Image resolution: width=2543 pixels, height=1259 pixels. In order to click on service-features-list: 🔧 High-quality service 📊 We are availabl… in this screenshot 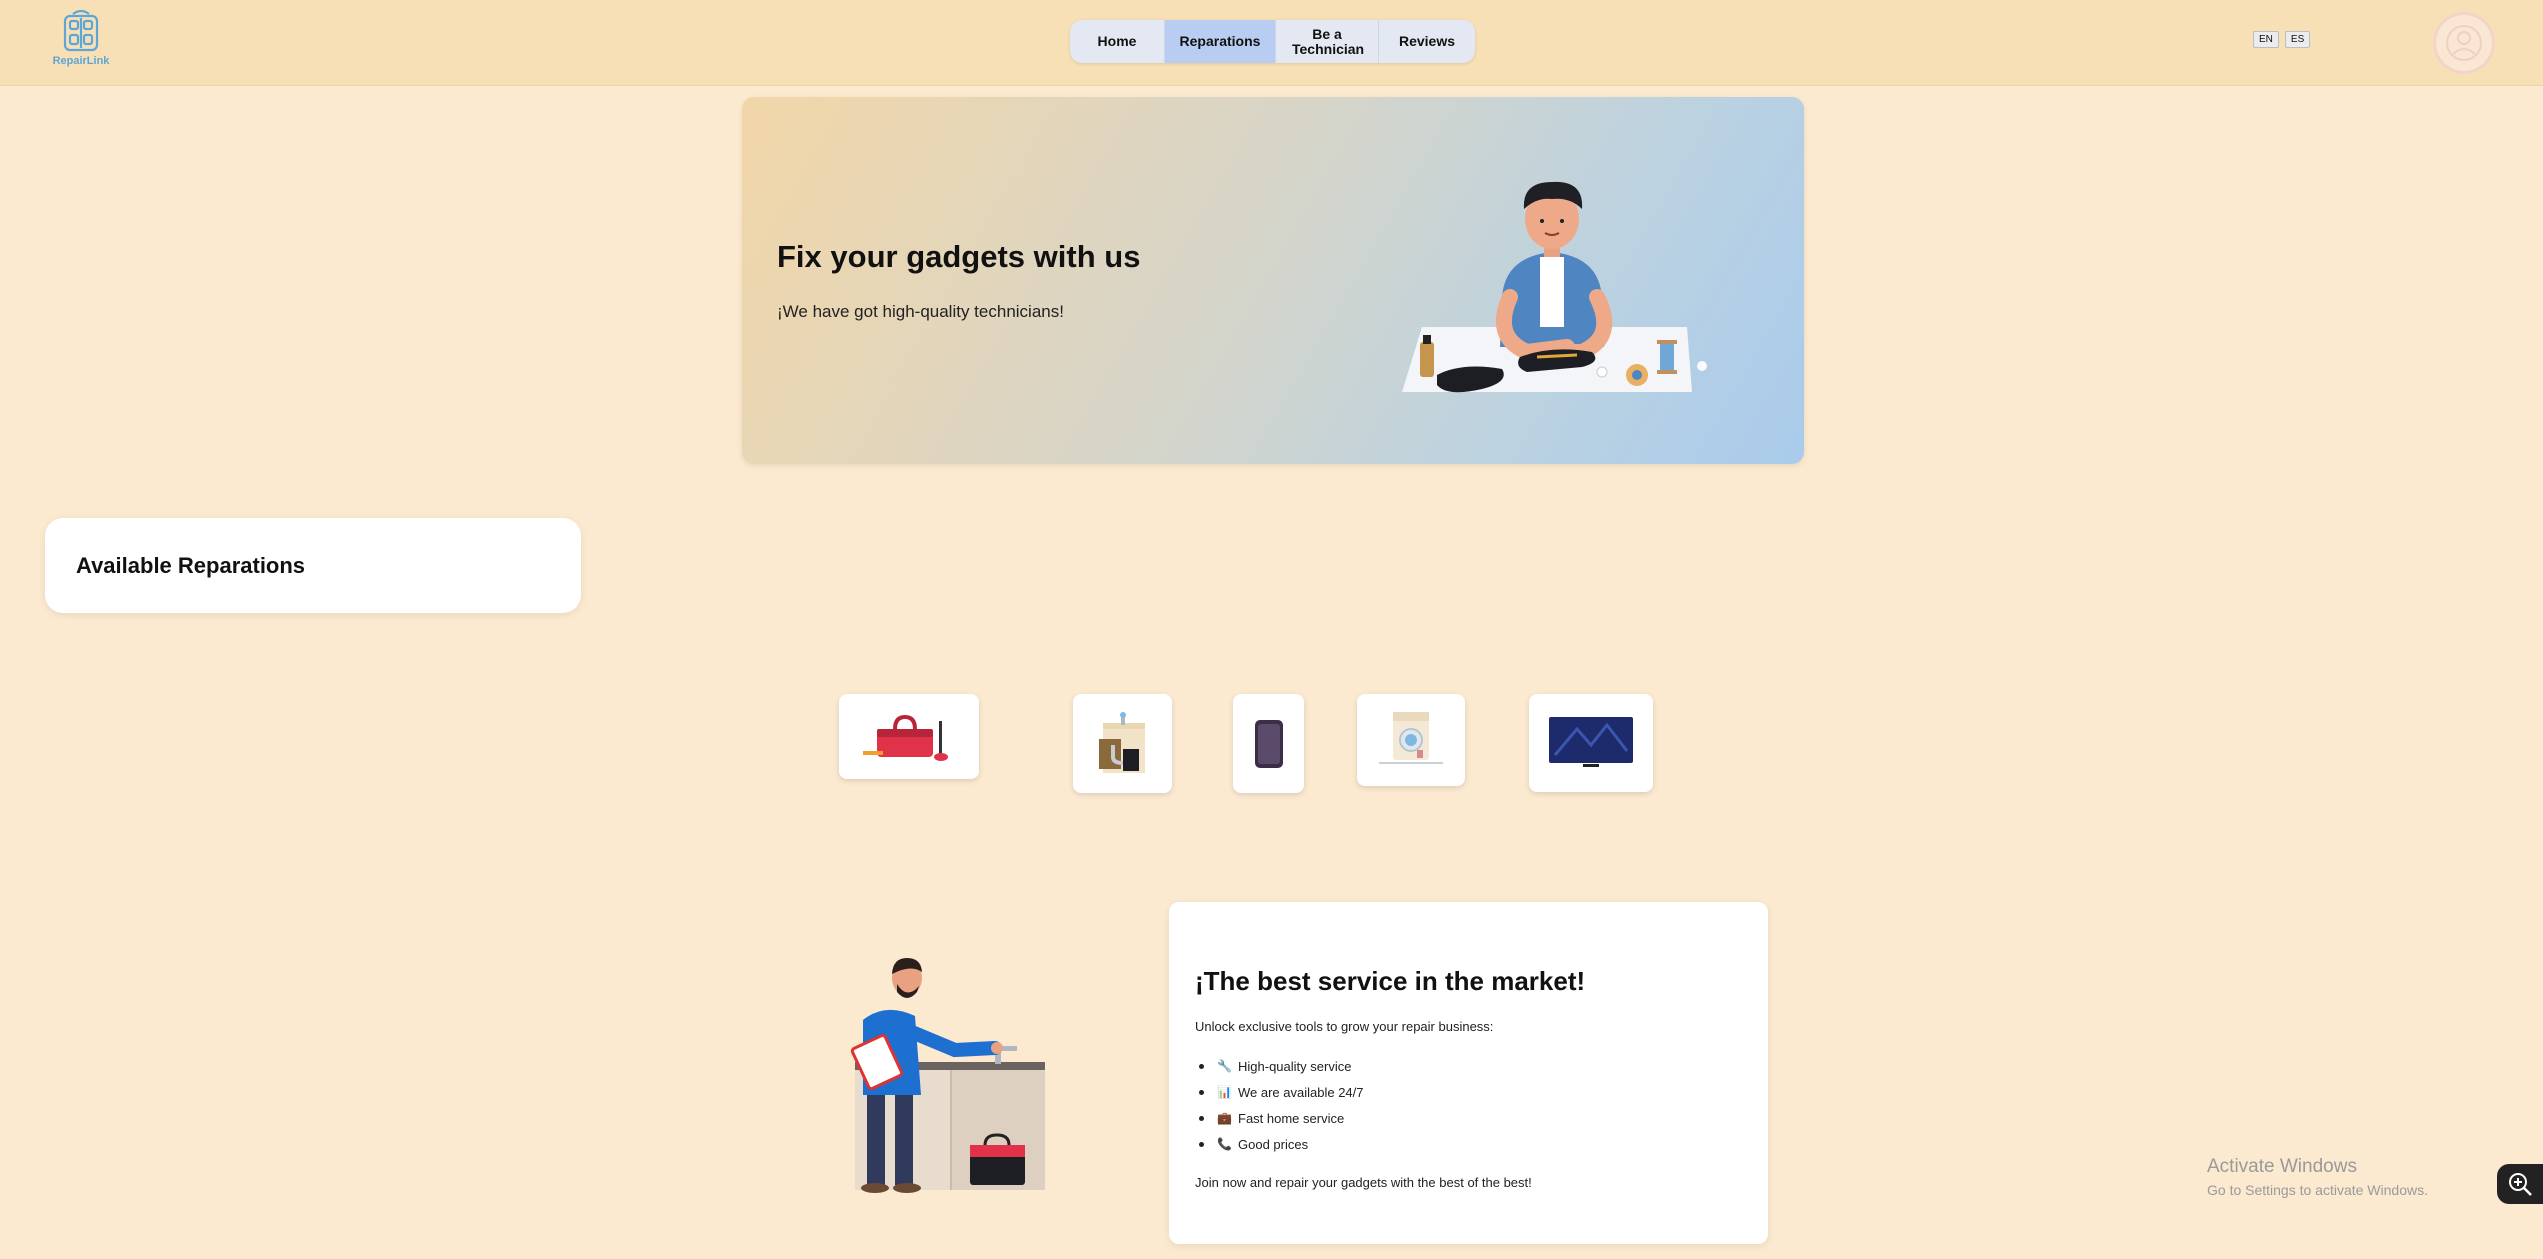, I will do `click(1279, 1105)`.